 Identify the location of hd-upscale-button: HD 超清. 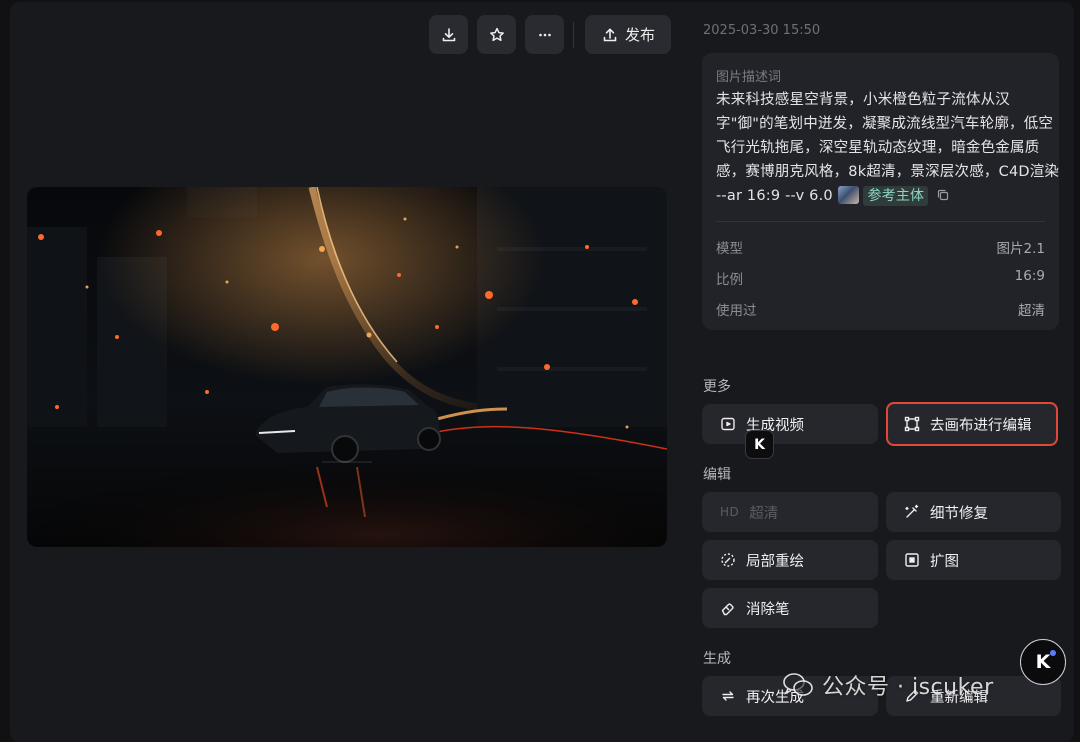
(790, 512).